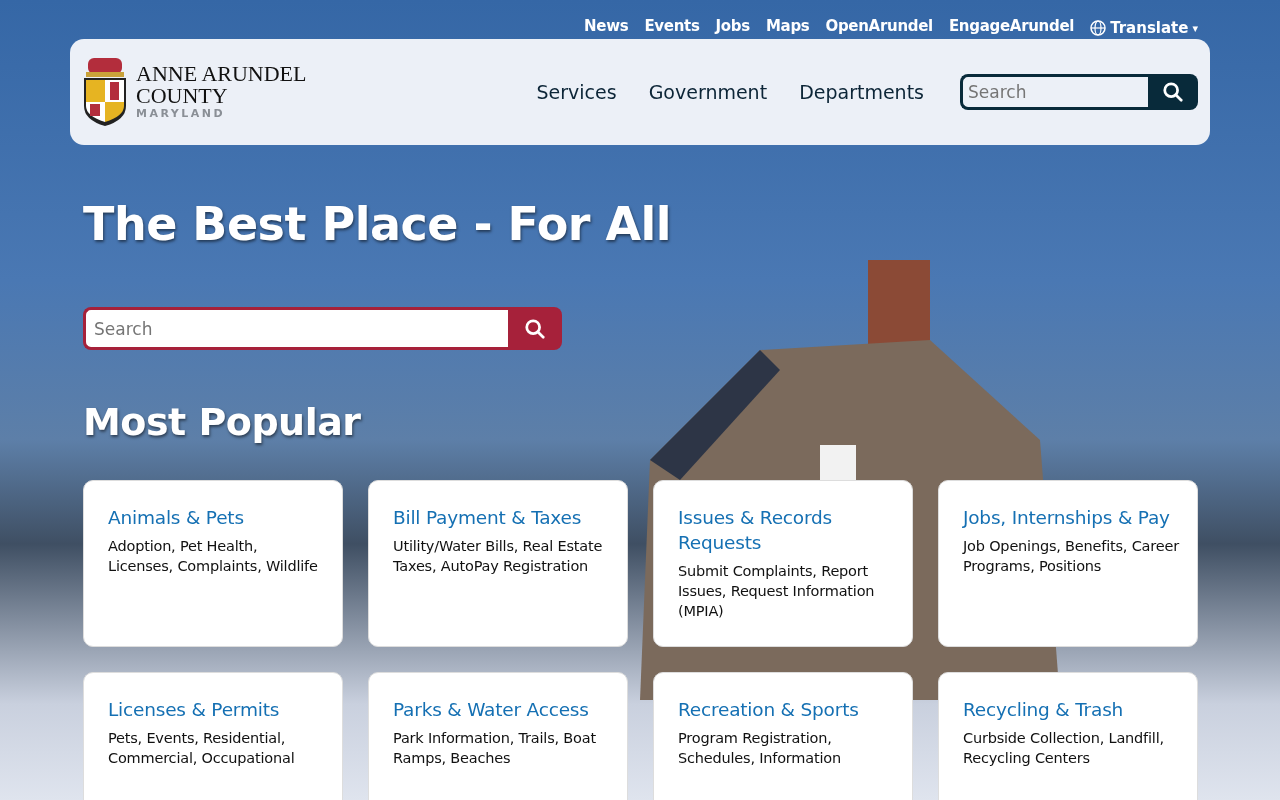 This screenshot has height=800, width=1280. I want to click on card-title: Recreation & Sports, so click(786, 709).